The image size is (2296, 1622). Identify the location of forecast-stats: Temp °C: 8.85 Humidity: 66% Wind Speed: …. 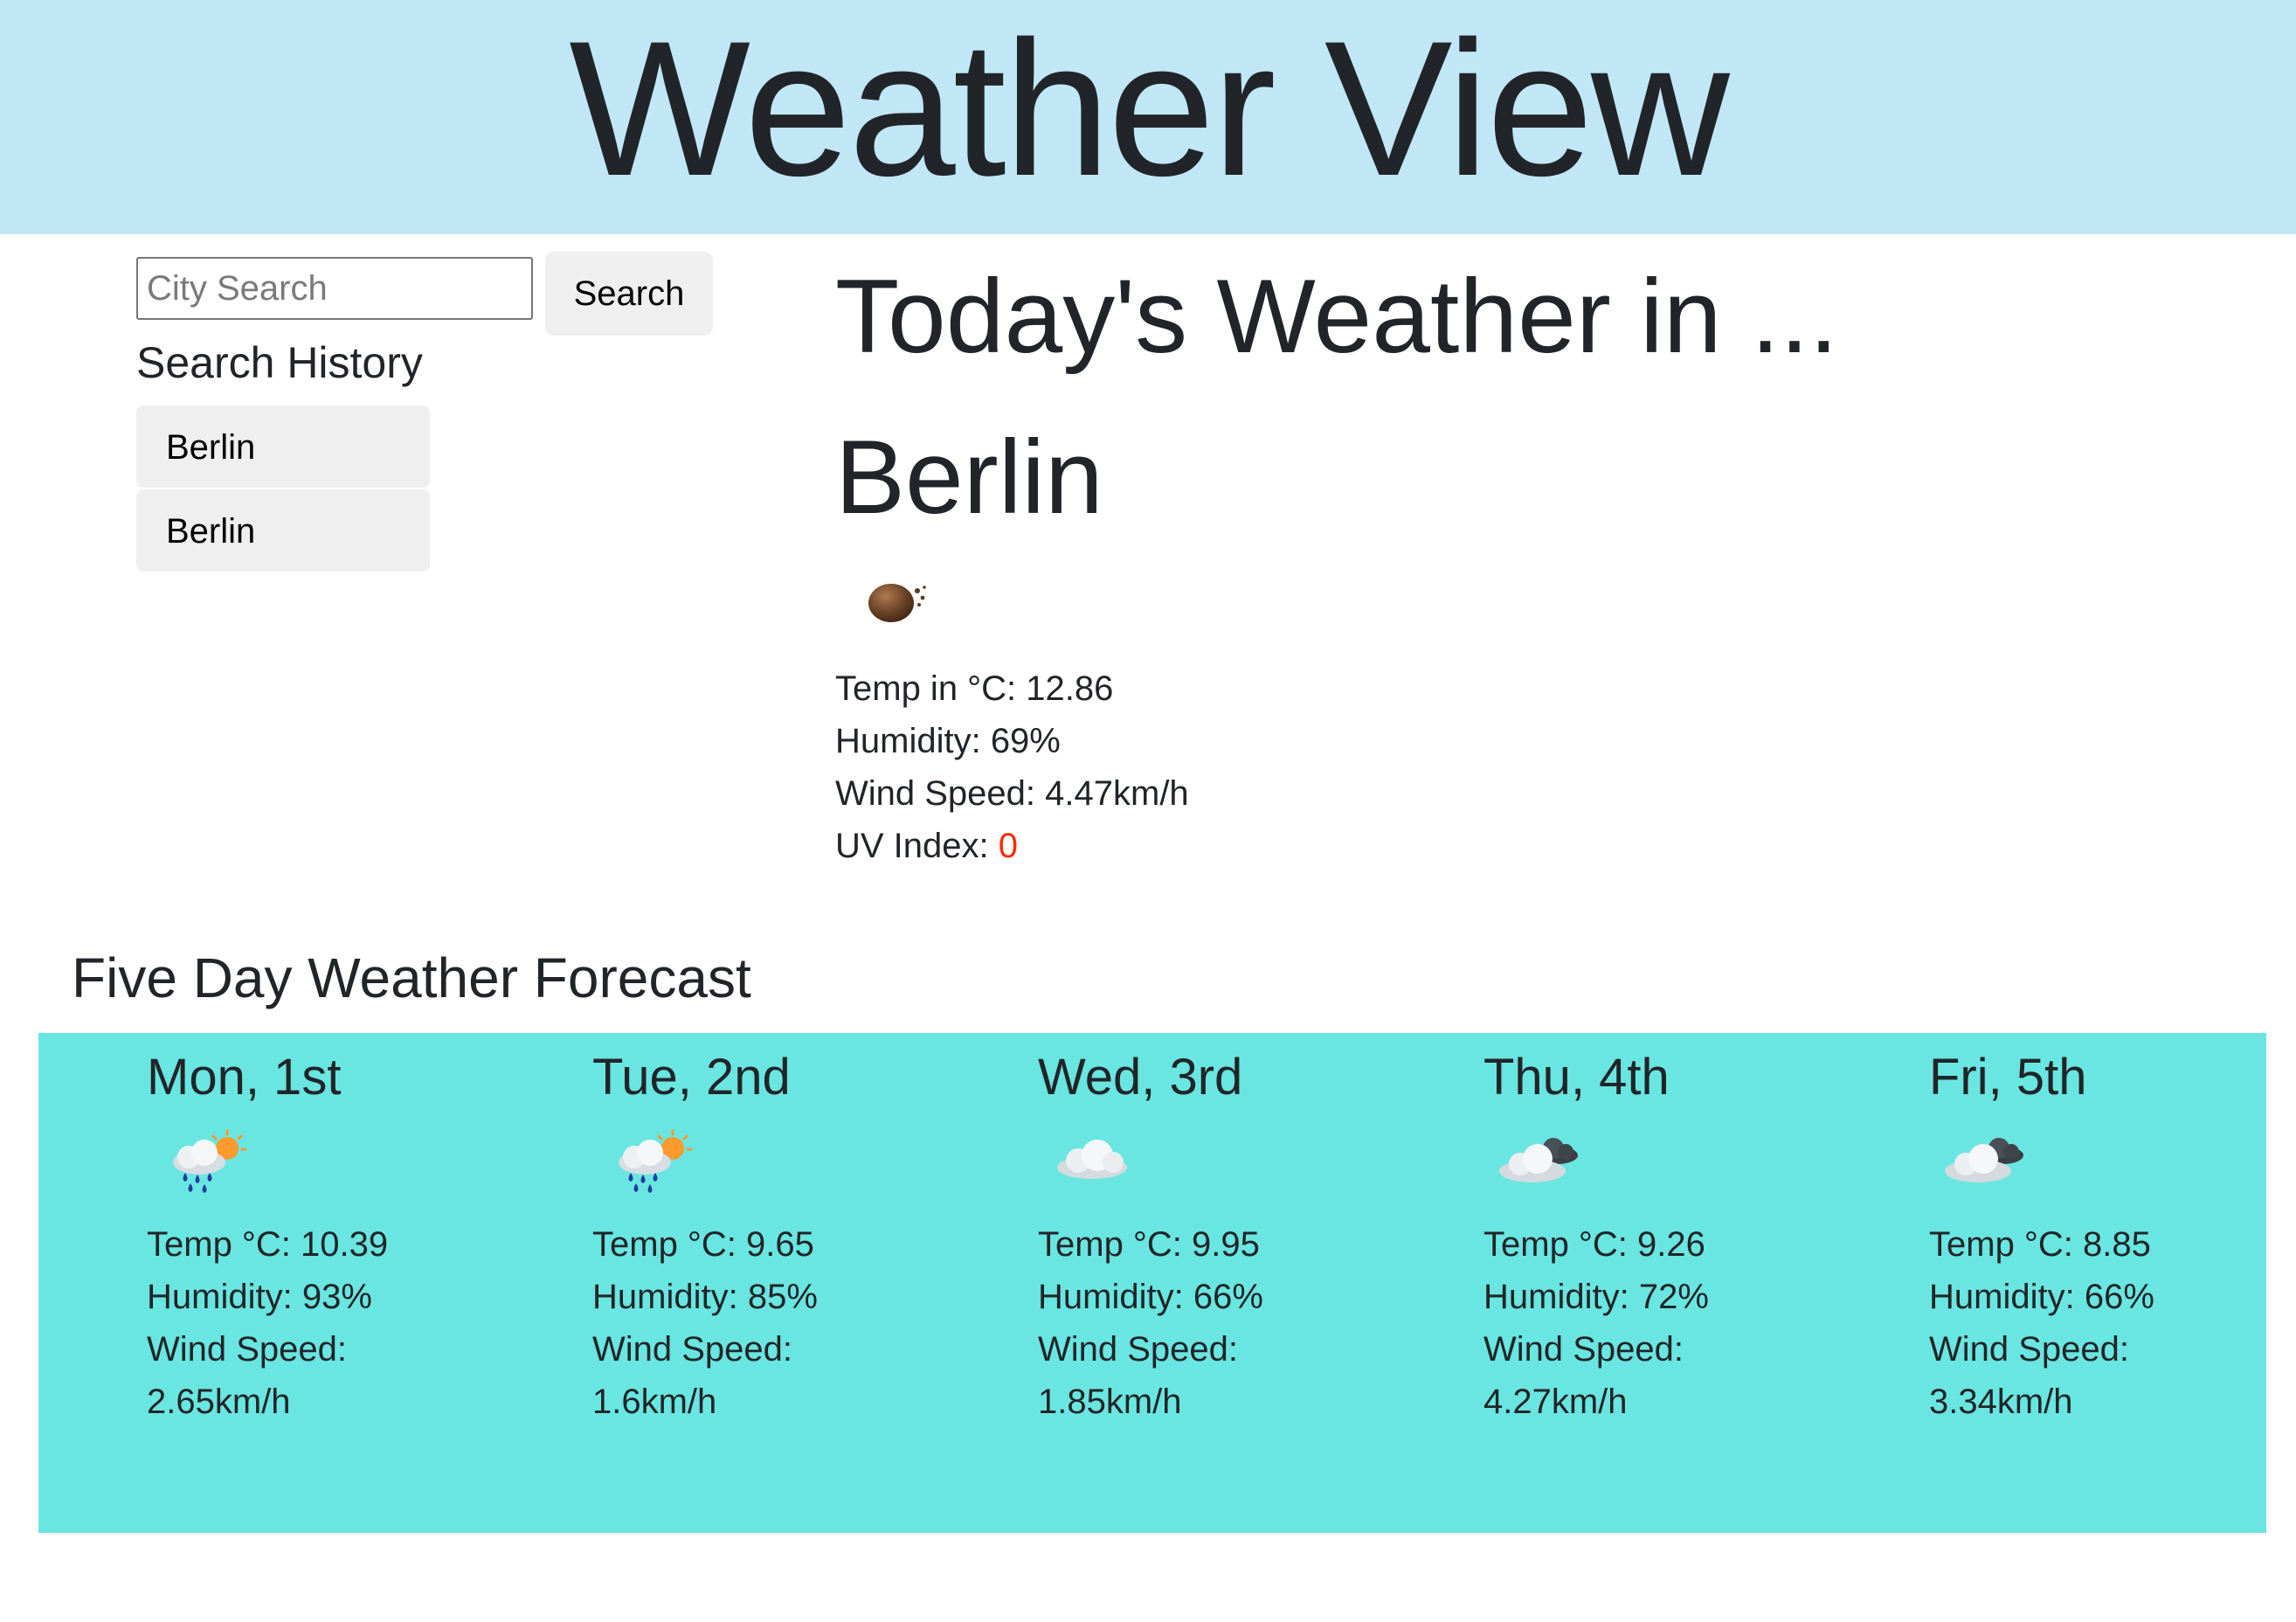
(2041, 1323).